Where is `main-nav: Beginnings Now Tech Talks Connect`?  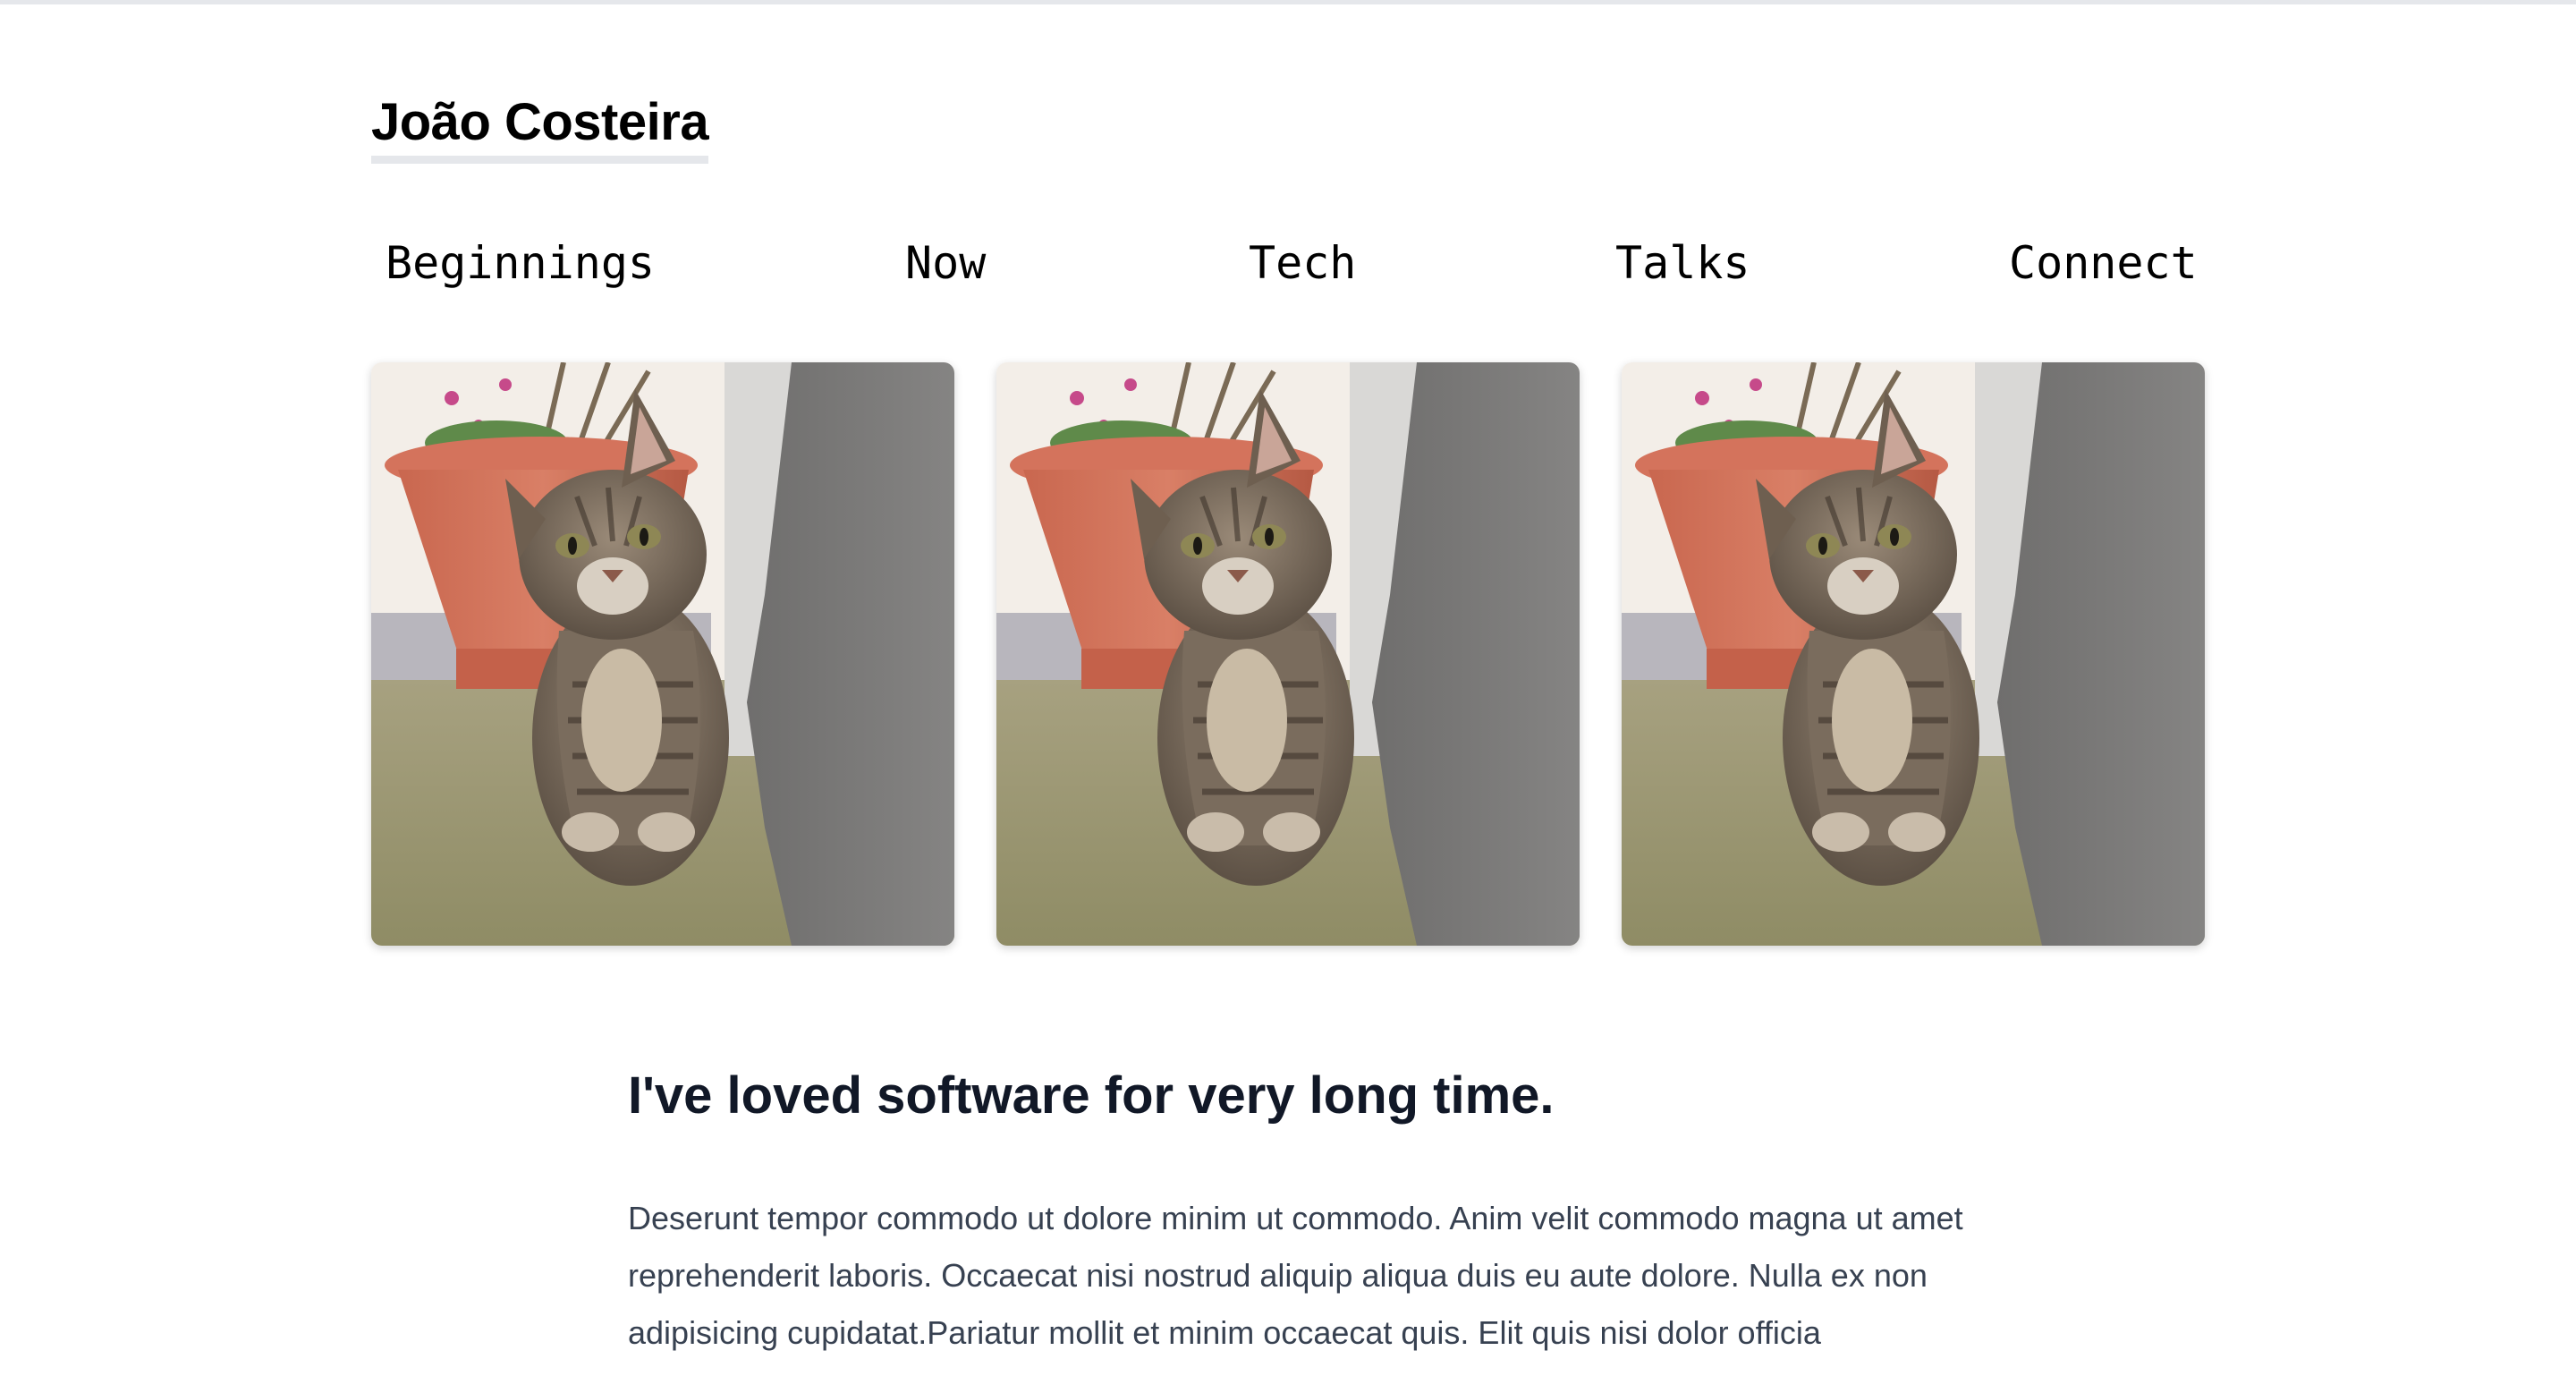
main-nav: Beginnings Now Tech Talks Connect is located at coordinates (1288, 265).